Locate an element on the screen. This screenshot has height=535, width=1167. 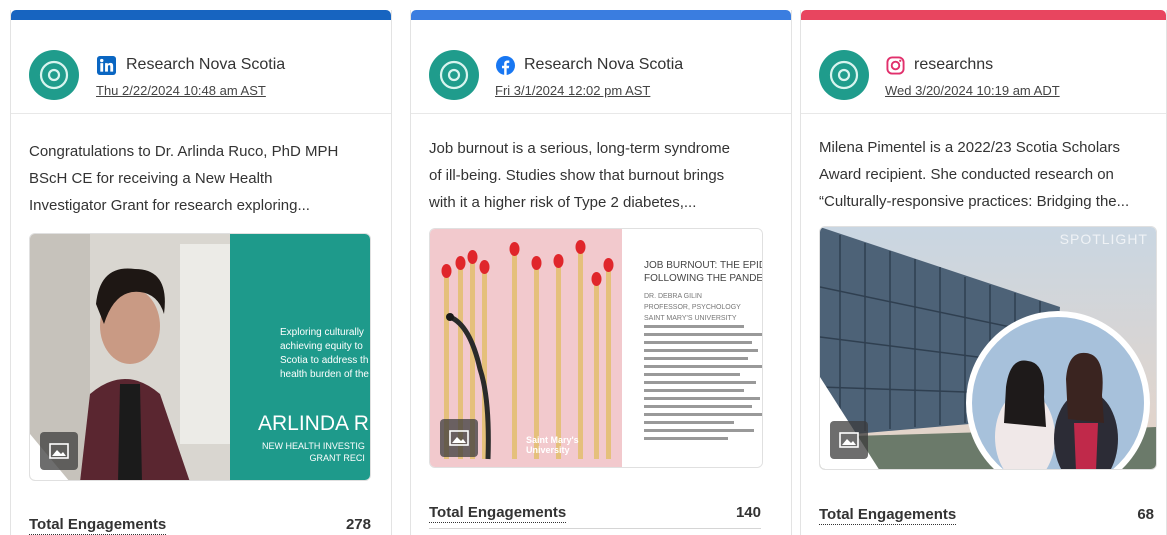
post-timestamp-link: Thu 2/22/2024 10:48 am AST is located at coordinates (181, 90).